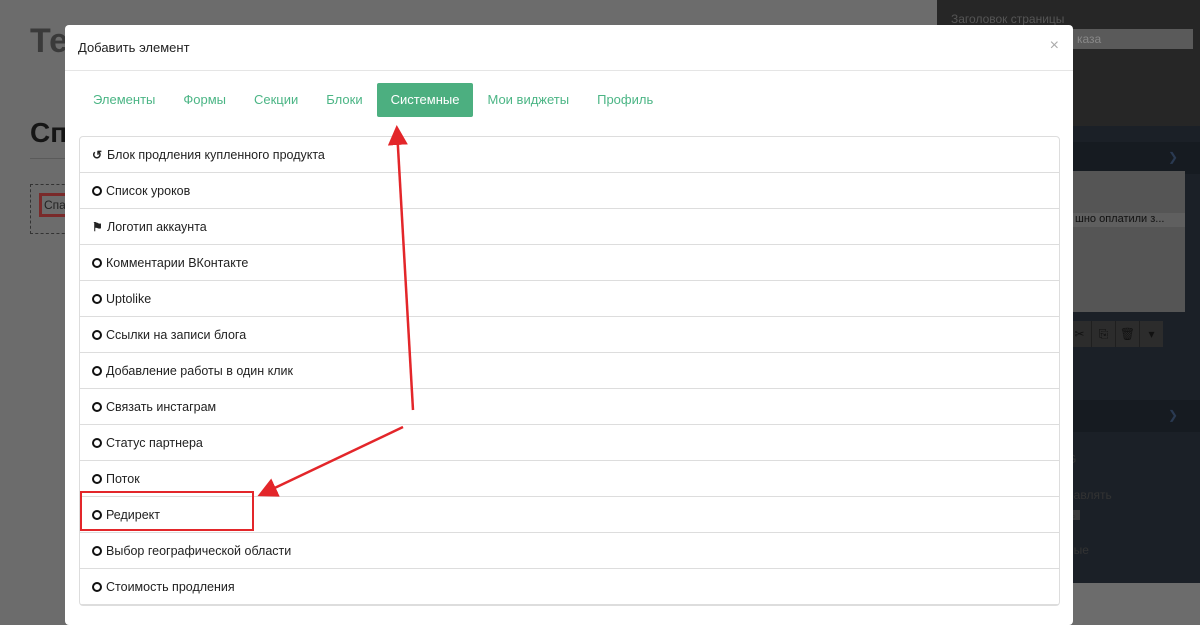 This screenshot has width=1200, height=625. I want to click on arrow-to-redirect, so click(330, 461).